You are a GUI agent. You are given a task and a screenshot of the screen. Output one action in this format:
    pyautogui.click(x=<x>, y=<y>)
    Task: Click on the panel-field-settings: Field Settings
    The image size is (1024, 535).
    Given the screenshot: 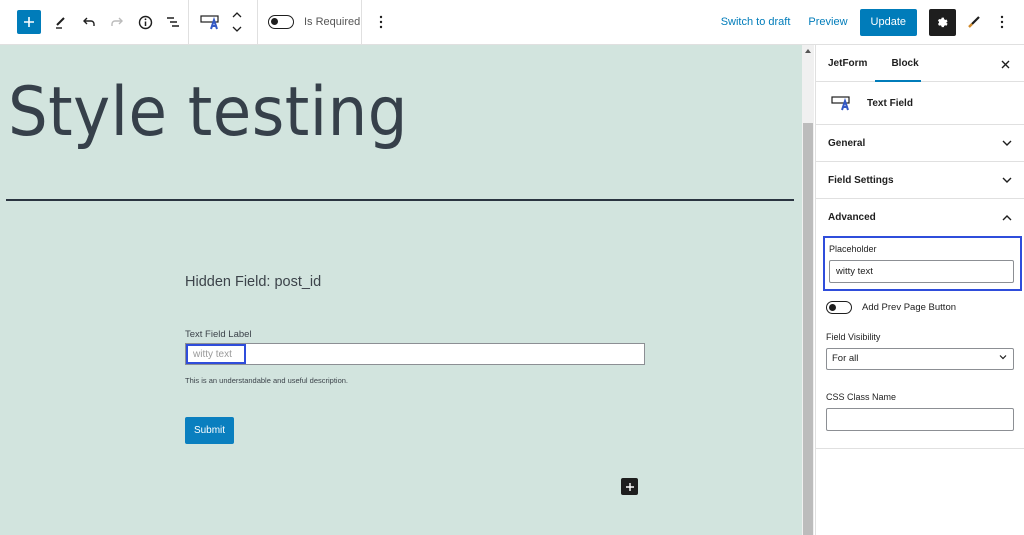 What is the action you would take?
    pyautogui.click(x=920, y=180)
    